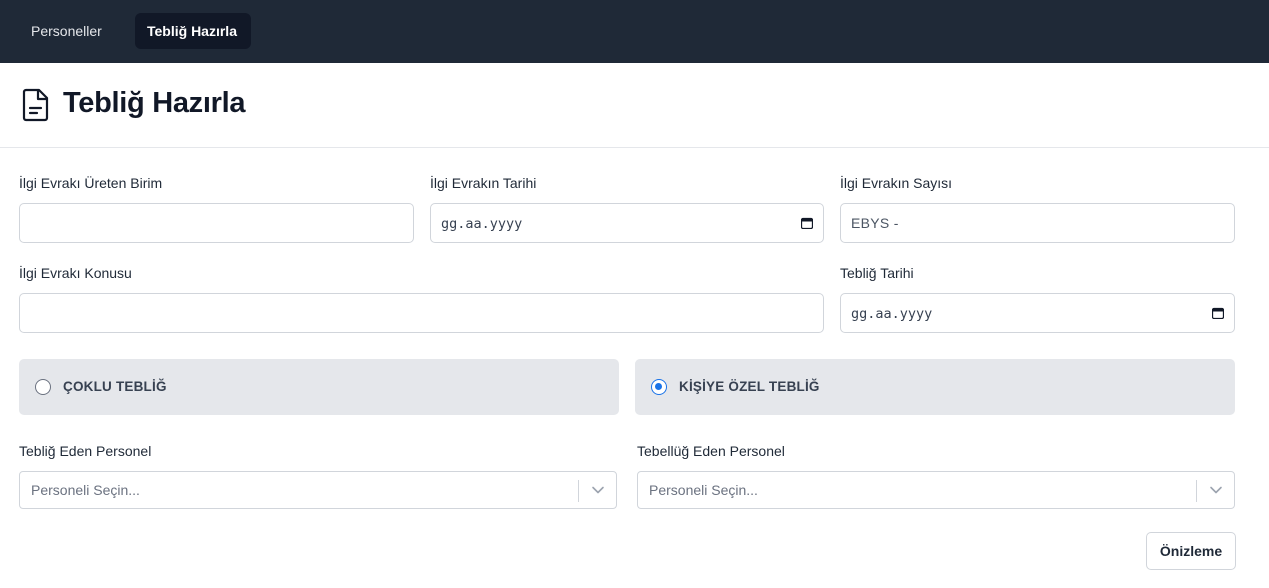 Image resolution: width=1269 pixels, height=588 pixels. I want to click on radio-coklu-teblig: ÇOKLU TEBLİĞ, so click(319, 387).